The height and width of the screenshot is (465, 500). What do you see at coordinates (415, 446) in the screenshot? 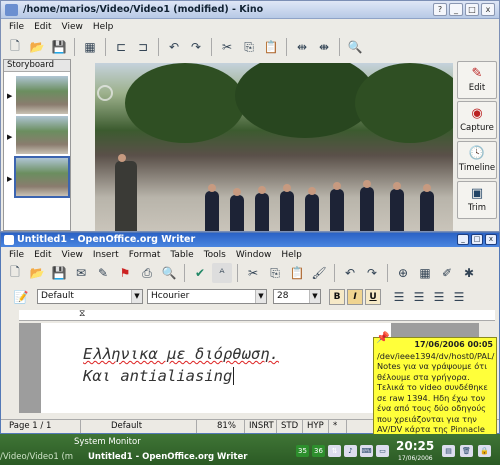
I see `clock: 20:25` at bounding box center [415, 446].